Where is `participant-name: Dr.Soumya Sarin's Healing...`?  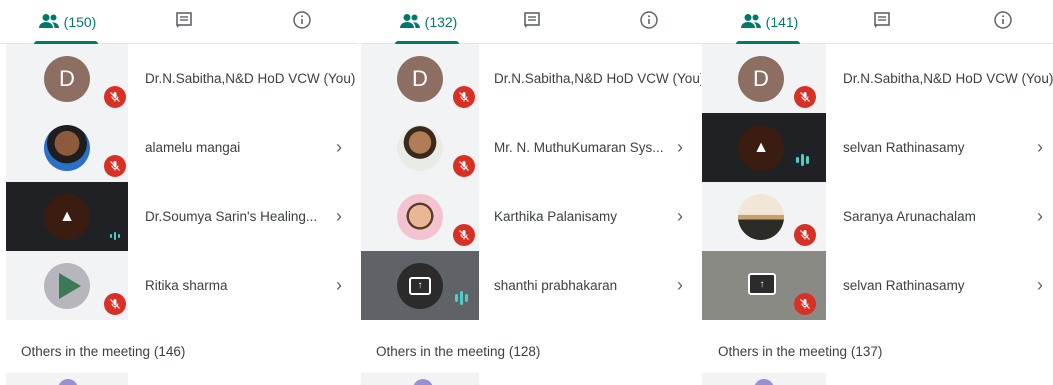 participant-name: Dr.Soumya Sarin's Healing... is located at coordinates (231, 216).